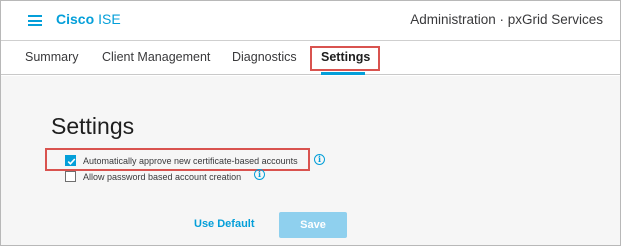 The height and width of the screenshot is (246, 621). I want to click on page-title: Settings, so click(93, 126).